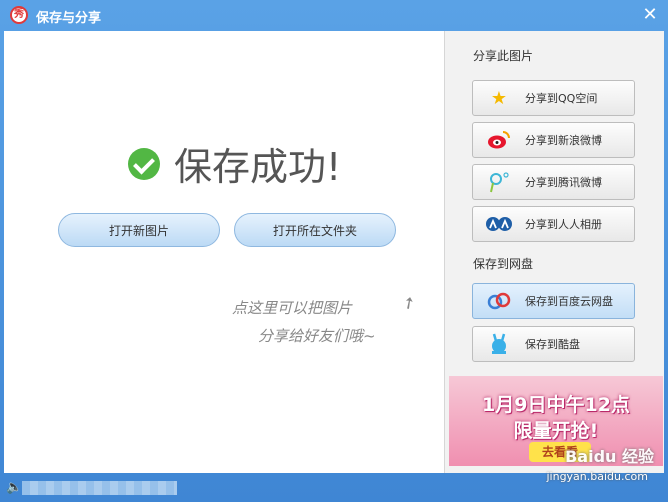 Image resolution: width=668 pixels, height=502 pixels. I want to click on tencent-weibo-icon, so click(499, 182).